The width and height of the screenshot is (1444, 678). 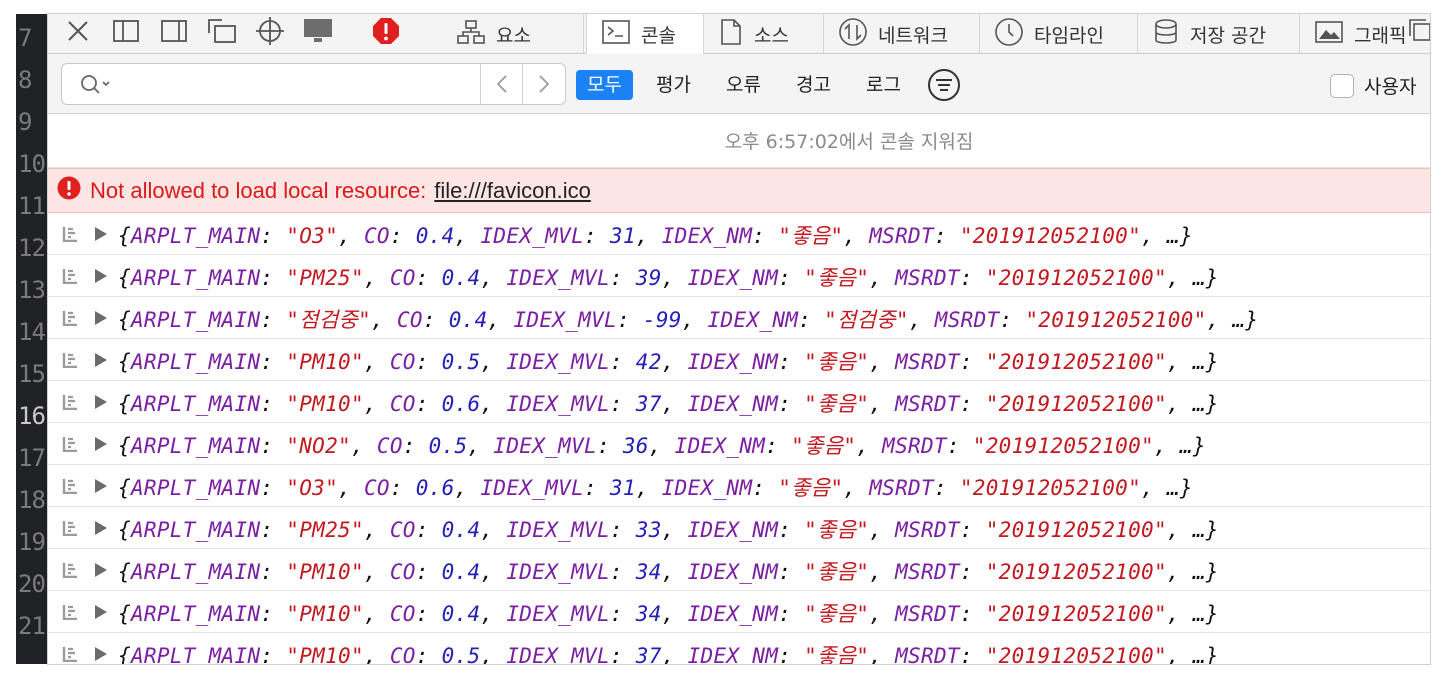 What do you see at coordinates (78, 31) in the screenshot?
I see `close-icon` at bounding box center [78, 31].